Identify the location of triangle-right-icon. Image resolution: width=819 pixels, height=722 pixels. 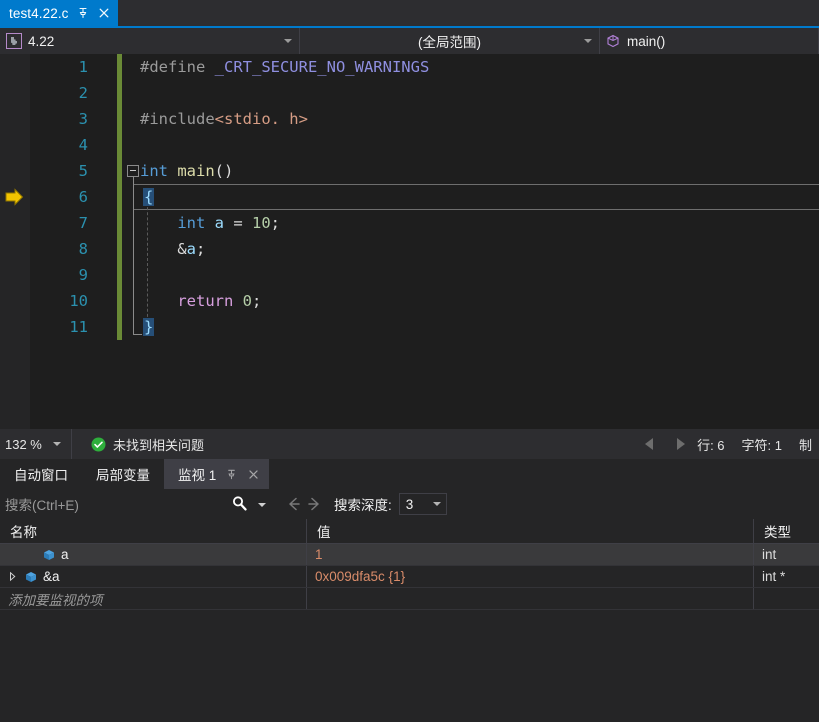
(681, 444).